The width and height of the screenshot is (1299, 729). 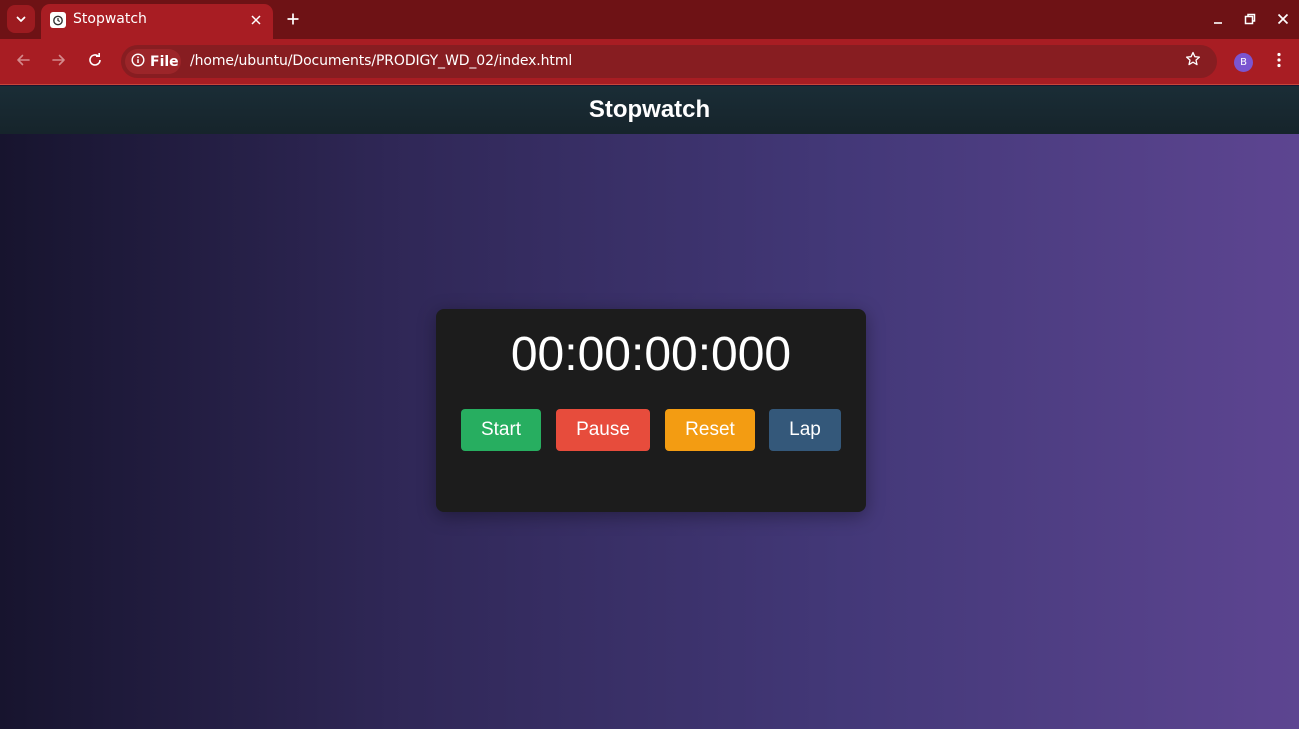 I want to click on tab-search-button, so click(x=21, y=19).